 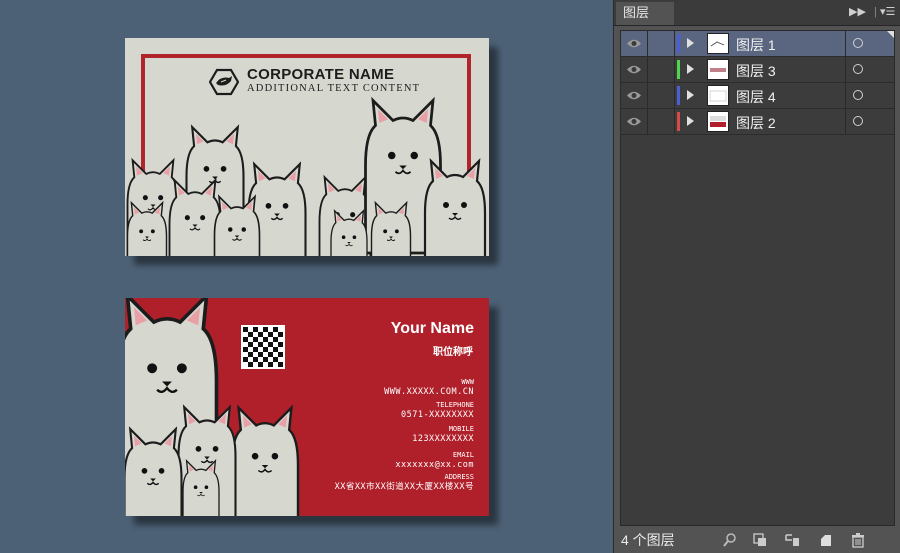 I want to click on layer-name: 图层 4, so click(x=756, y=97).